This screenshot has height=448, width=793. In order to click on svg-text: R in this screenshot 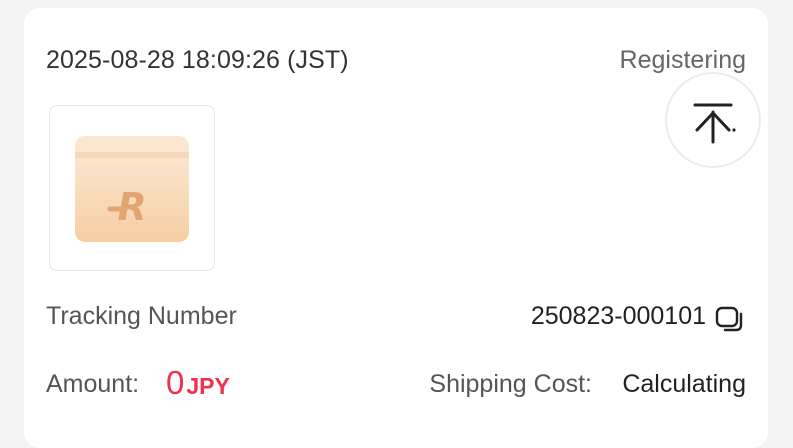, I will do `click(131, 207)`.